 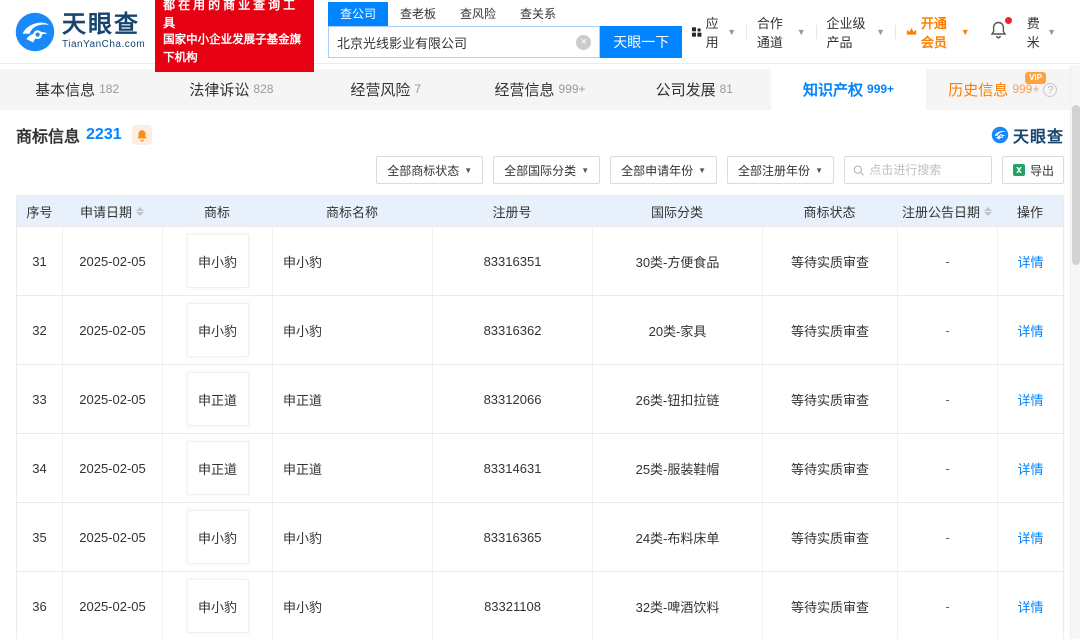 What do you see at coordinates (926, 170) in the screenshot?
I see `table-search-input` at bounding box center [926, 170].